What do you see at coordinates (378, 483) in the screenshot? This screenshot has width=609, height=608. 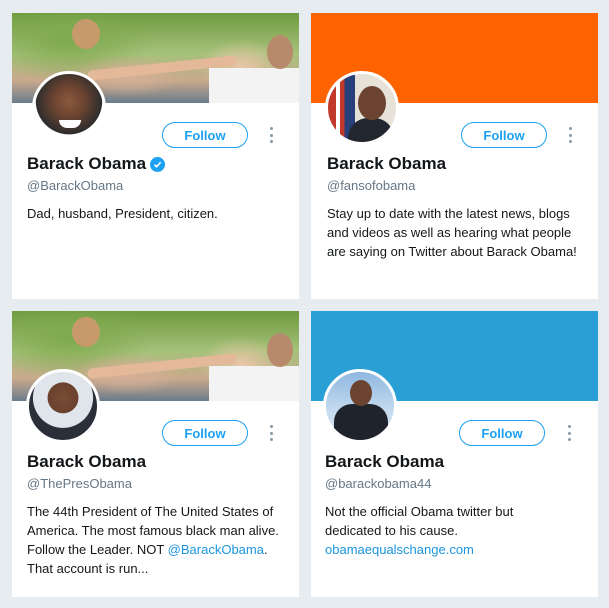 I see `profile-handle: @barackobama44` at bounding box center [378, 483].